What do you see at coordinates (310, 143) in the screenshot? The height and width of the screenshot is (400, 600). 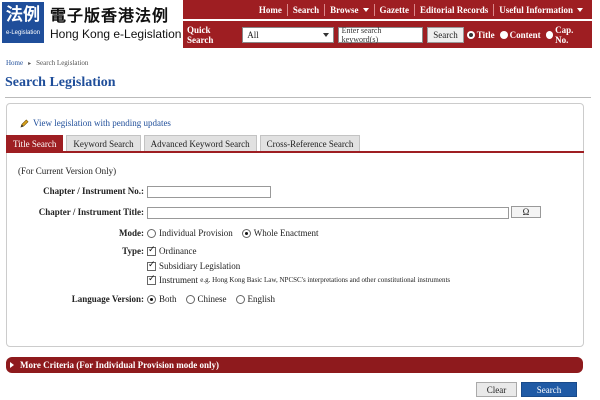 I see `tab-cross-reference-search: Cross-Reference Search` at bounding box center [310, 143].